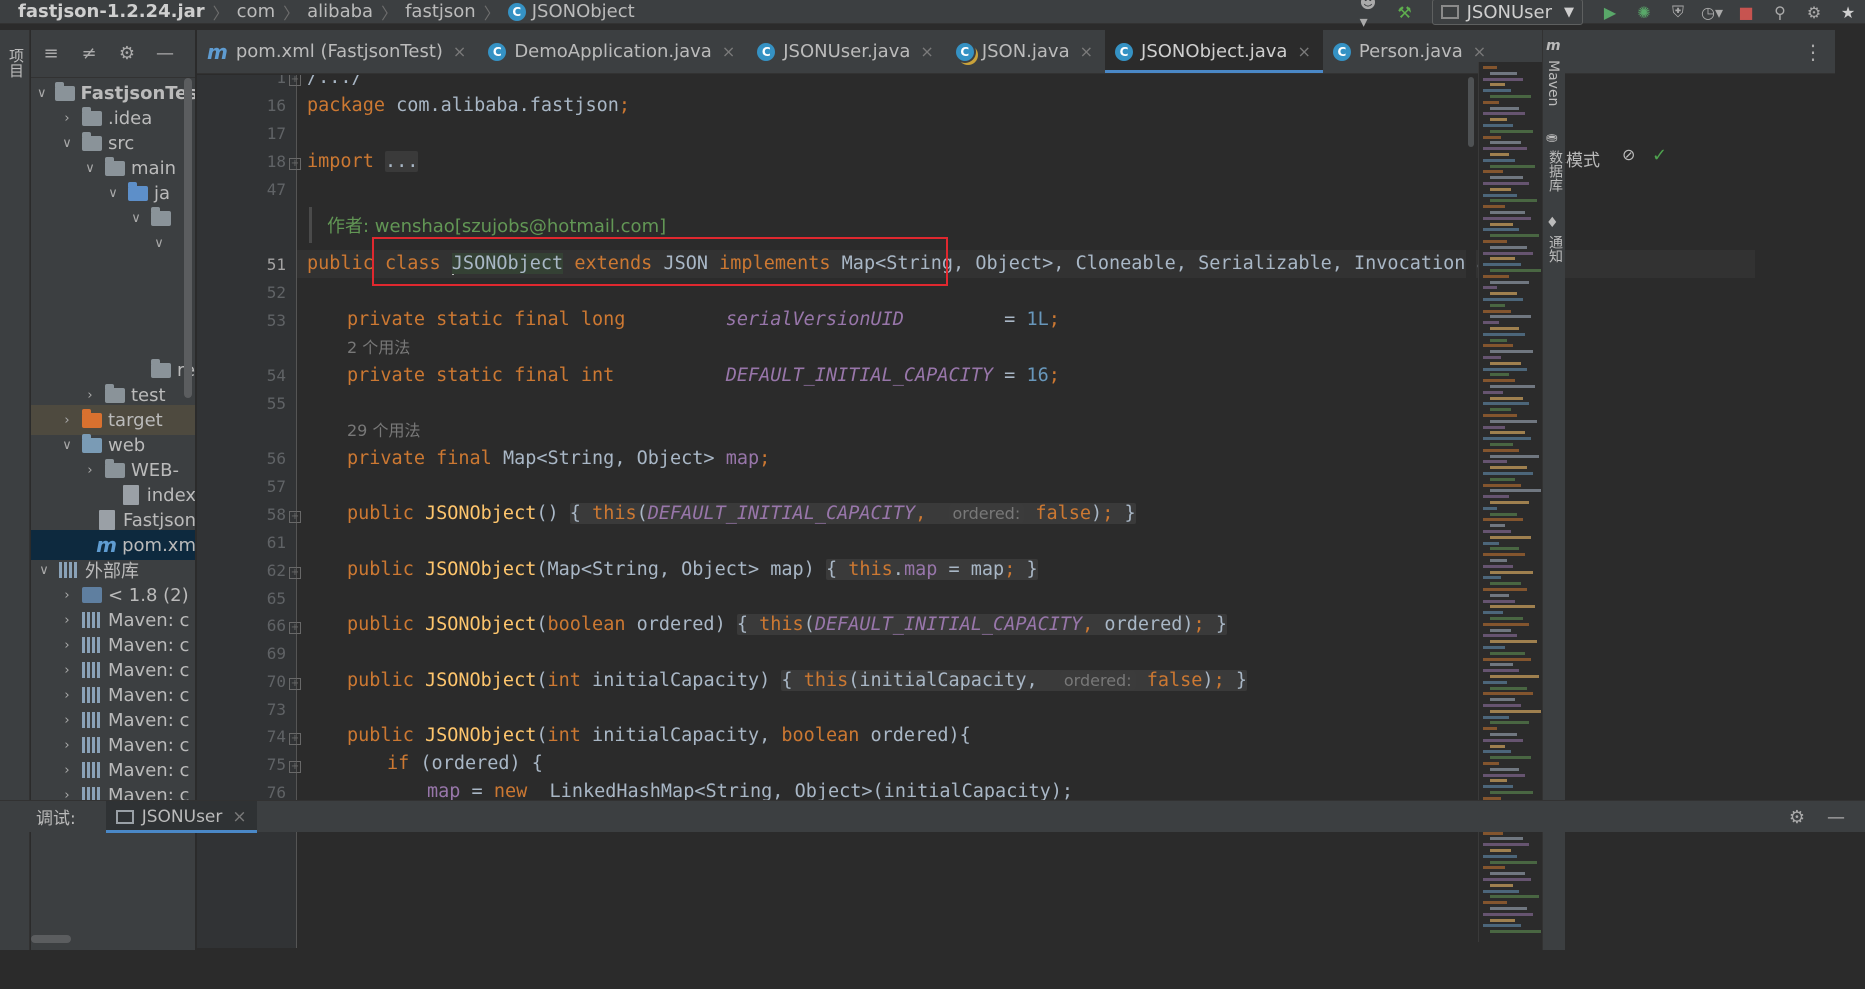 The image size is (1865, 989). I want to click on folder-icon, so click(138, 191).